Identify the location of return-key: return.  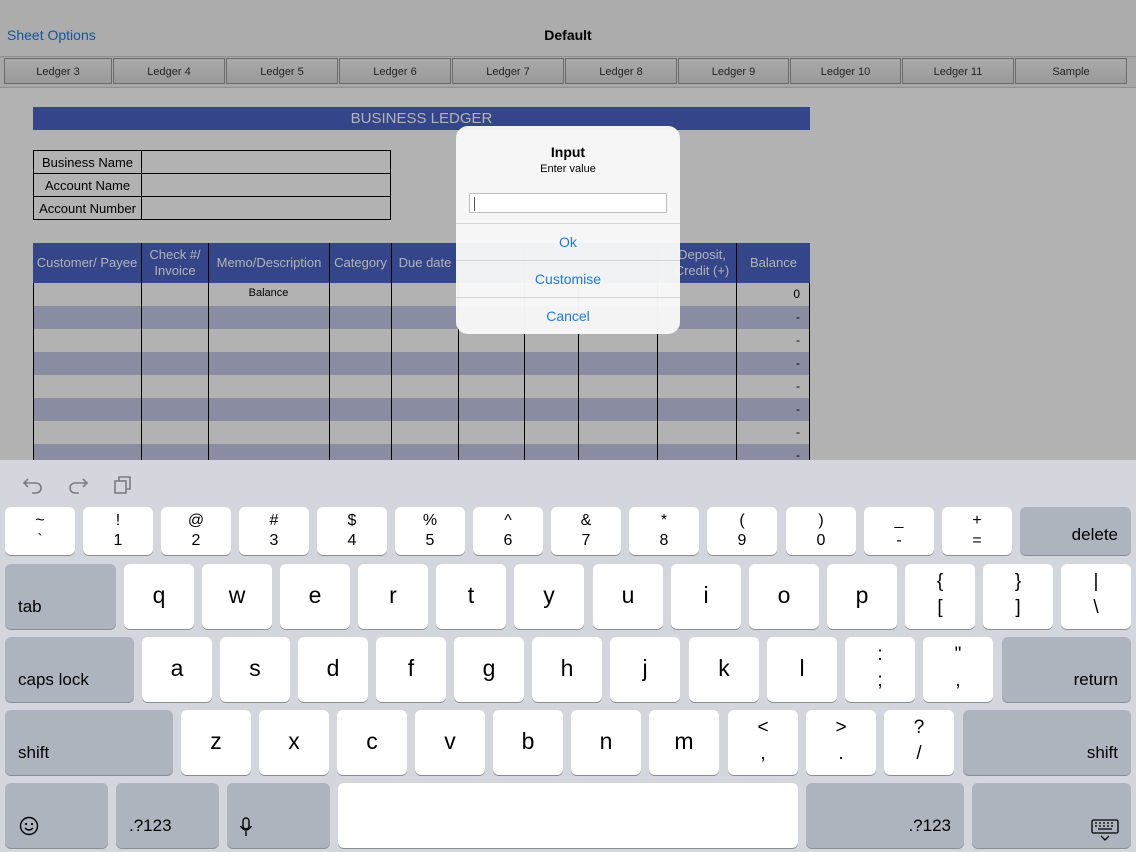
(1066, 669).